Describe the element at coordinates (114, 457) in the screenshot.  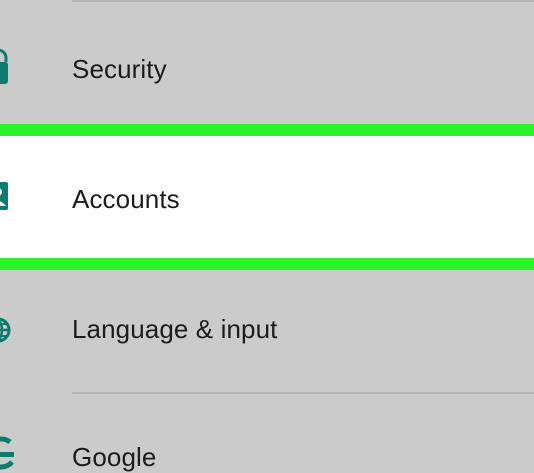
I see `settings-item-label: Google` at that location.